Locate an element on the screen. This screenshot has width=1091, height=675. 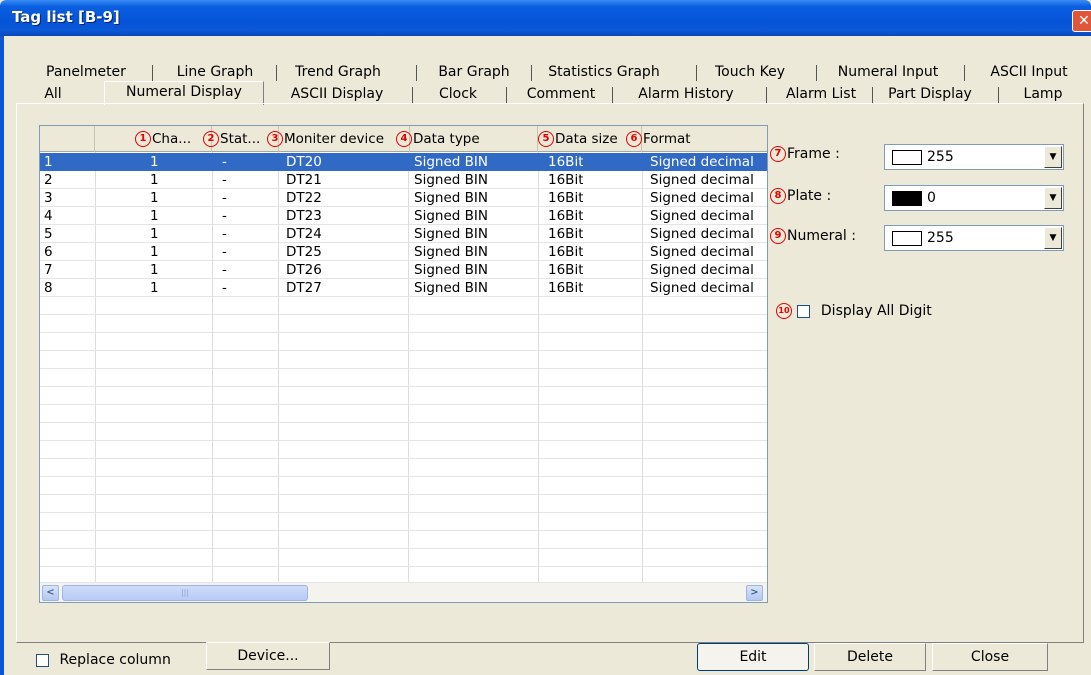
tab-panelmeter: Panelmeter is located at coordinates (86, 72).